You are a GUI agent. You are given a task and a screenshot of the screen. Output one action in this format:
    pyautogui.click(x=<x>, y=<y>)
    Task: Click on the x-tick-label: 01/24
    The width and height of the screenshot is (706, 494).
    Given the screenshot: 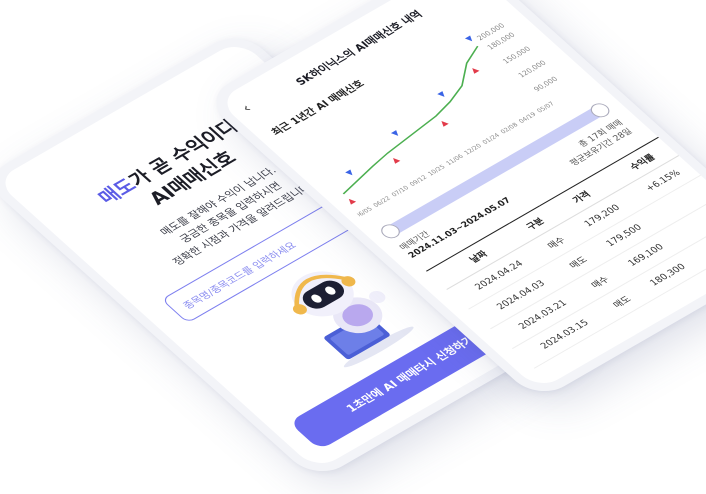 What is the action you would take?
    pyautogui.click(x=491, y=138)
    